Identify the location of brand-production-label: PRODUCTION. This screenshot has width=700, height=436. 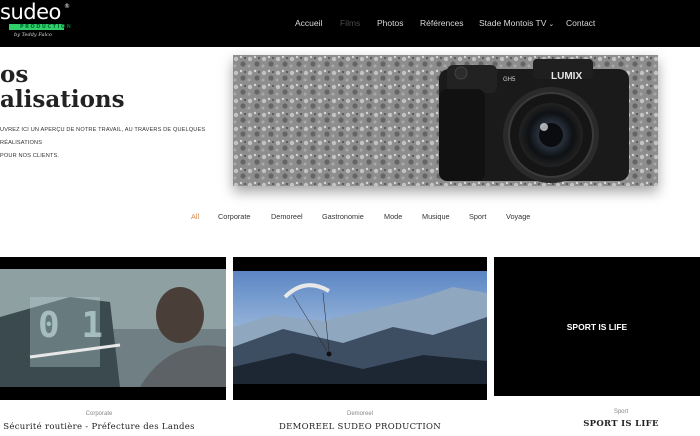
(46, 27).